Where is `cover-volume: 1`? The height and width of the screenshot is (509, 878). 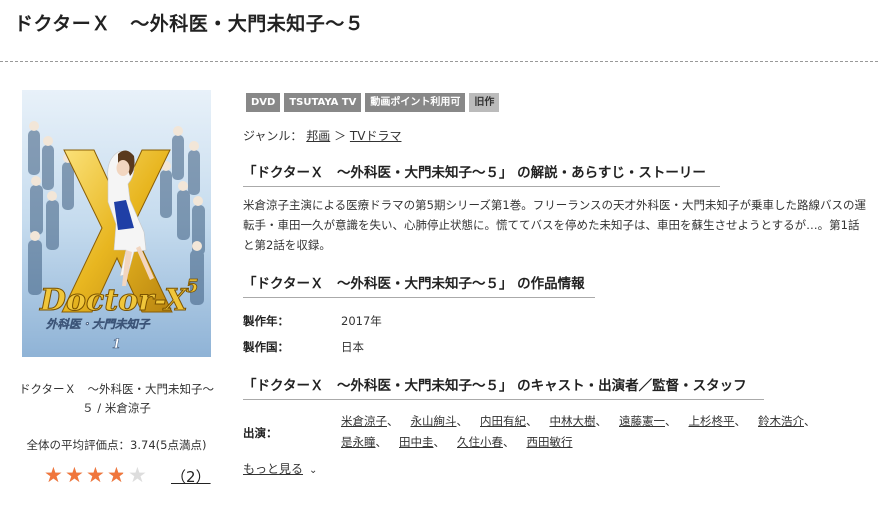 cover-volume: 1 is located at coordinates (116, 344).